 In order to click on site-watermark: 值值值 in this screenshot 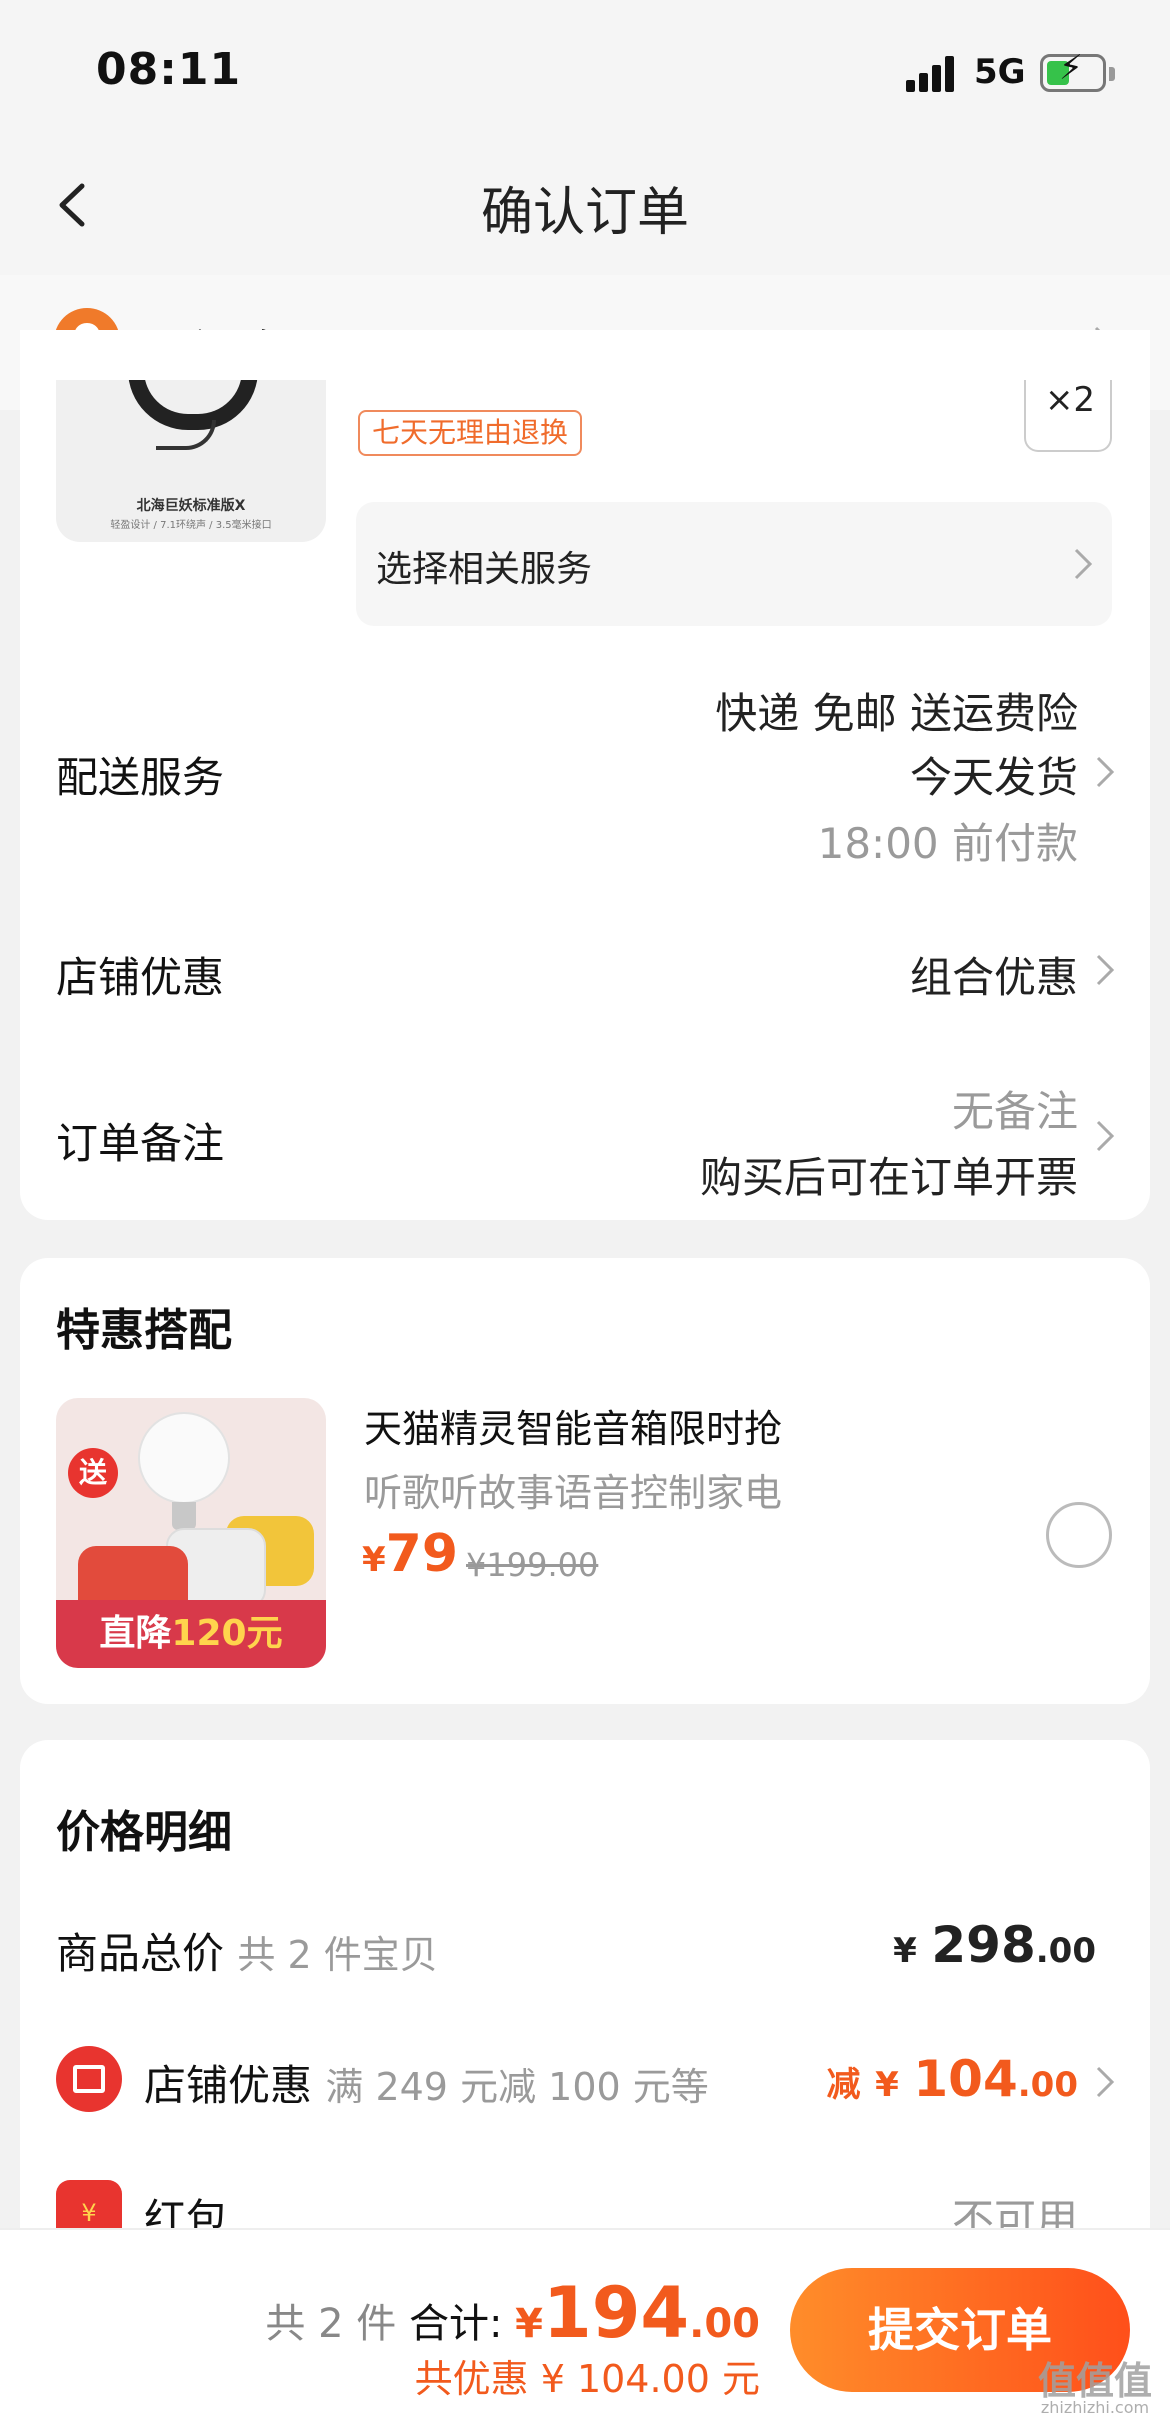, I will do `click(1094, 2381)`.